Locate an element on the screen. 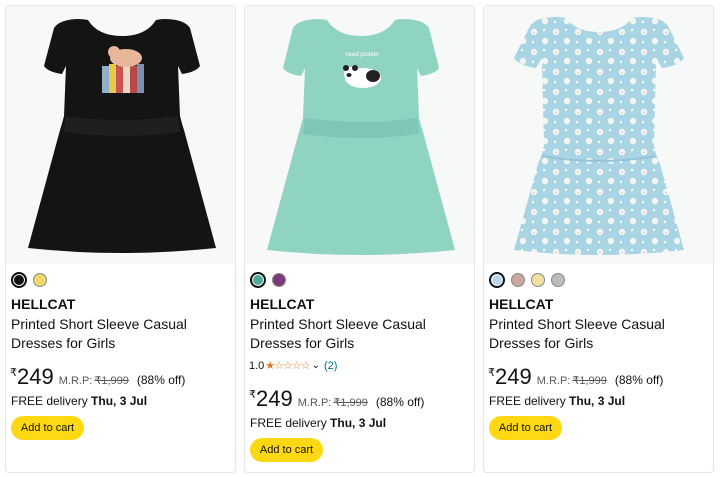 This screenshot has height=477, width=720. color-swatch-yellow is located at coordinates (40, 280).